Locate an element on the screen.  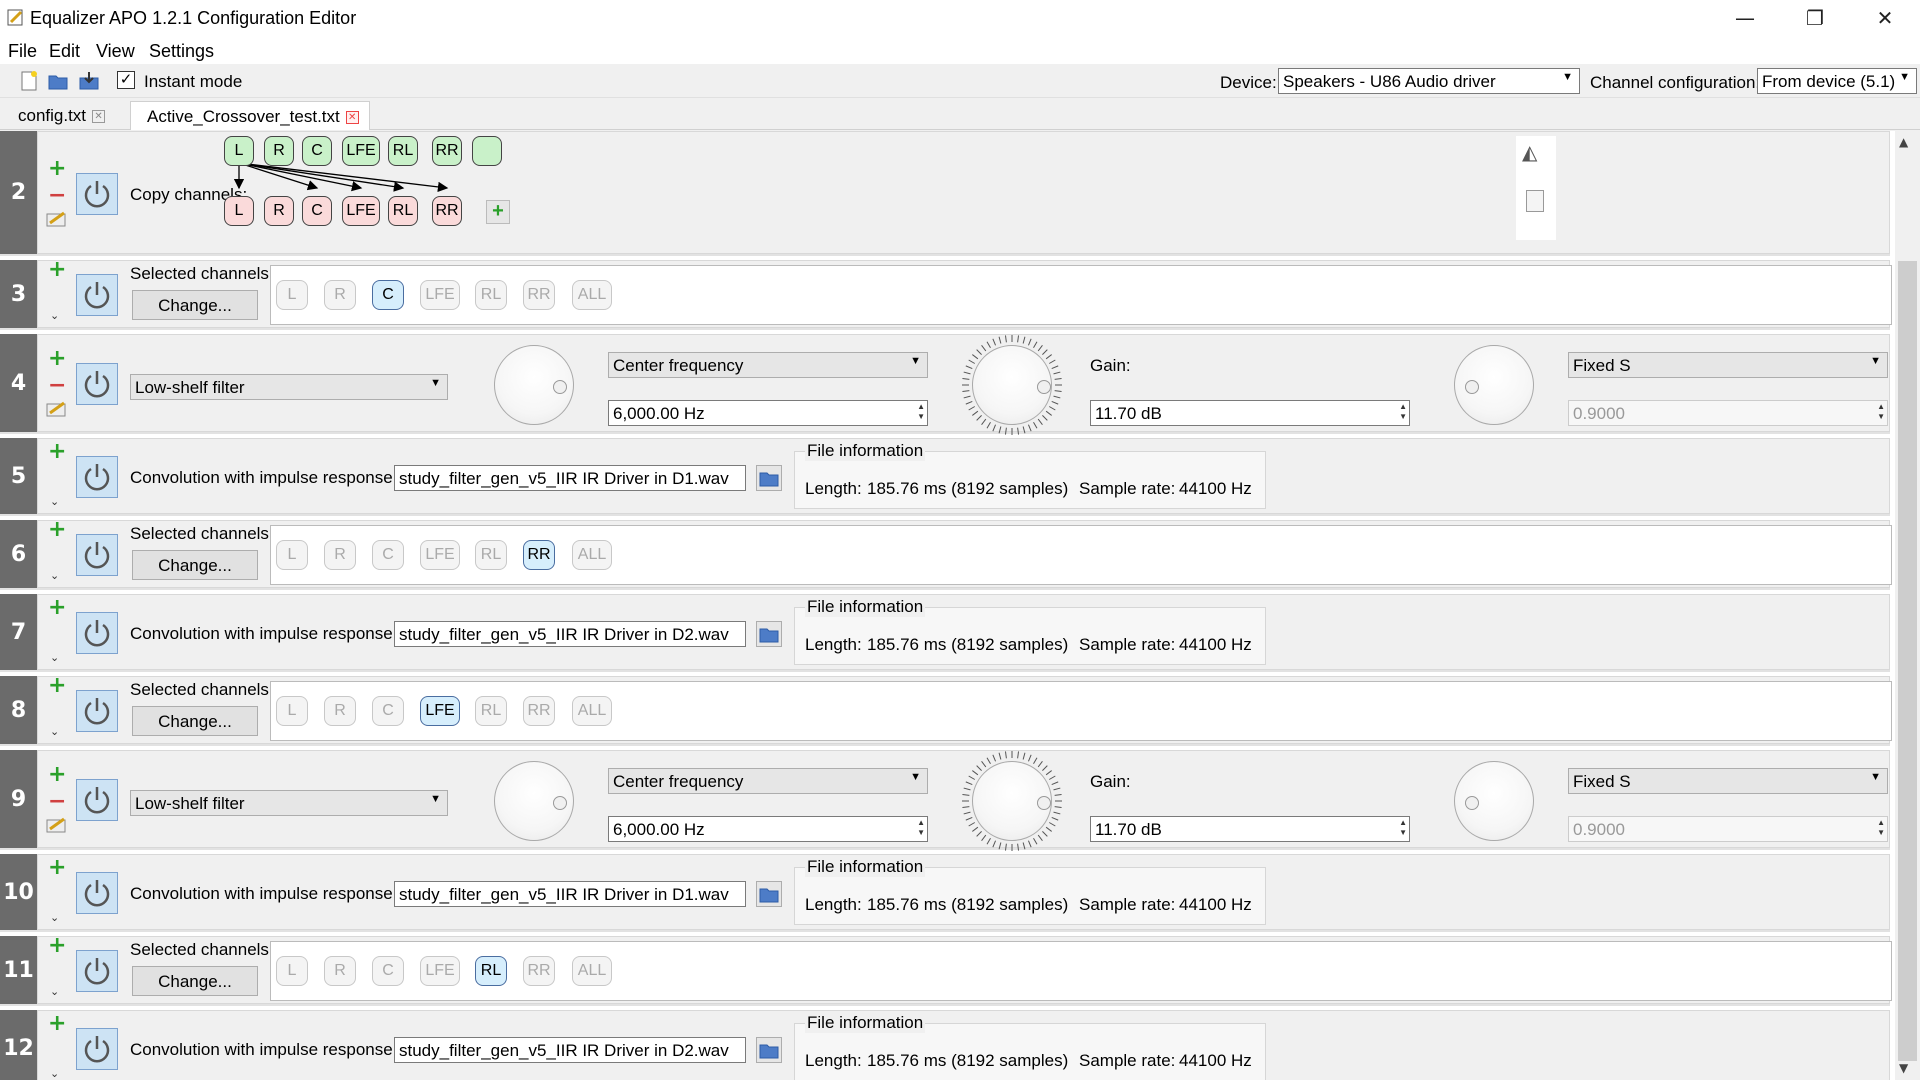
channel-config-select: From device (5.1) ▼ is located at coordinates (1837, 81).